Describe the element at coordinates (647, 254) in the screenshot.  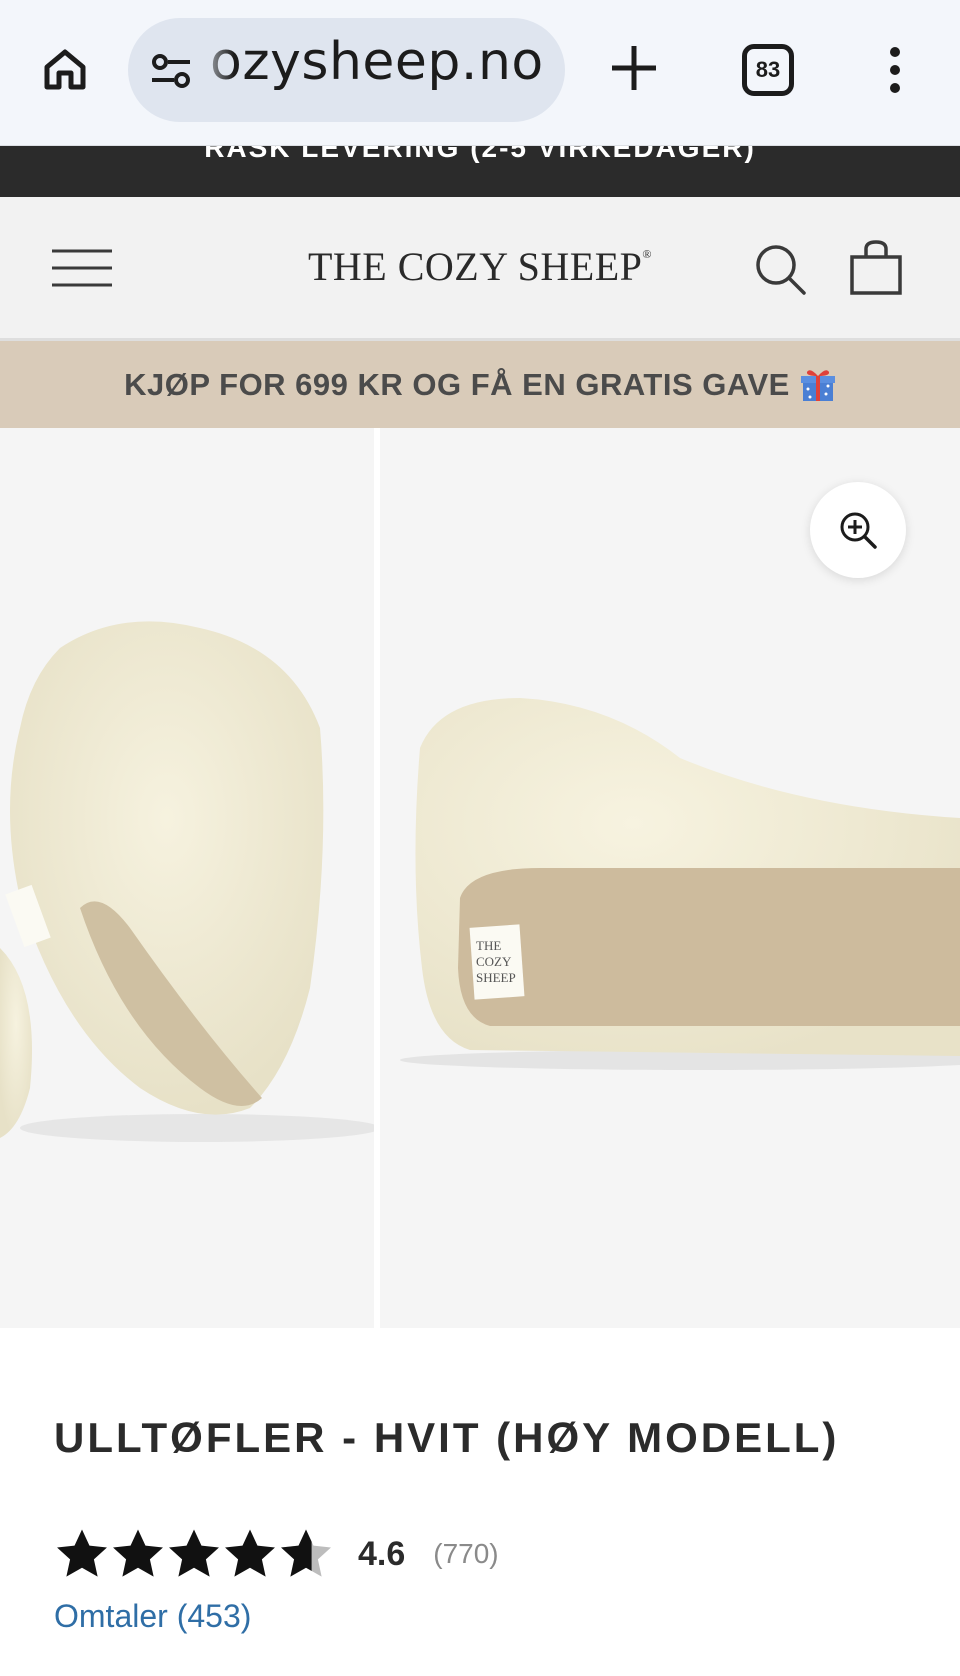
I see `logo-registered-mark: ®` at that location.